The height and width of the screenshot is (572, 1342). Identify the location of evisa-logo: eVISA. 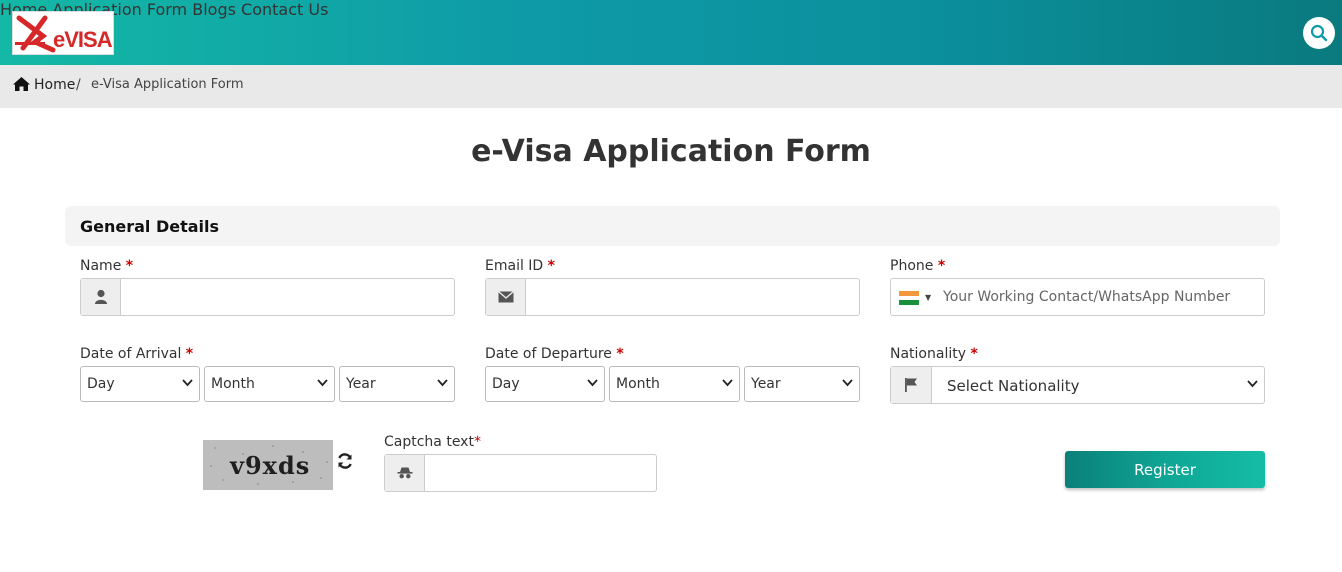
(63, 33).